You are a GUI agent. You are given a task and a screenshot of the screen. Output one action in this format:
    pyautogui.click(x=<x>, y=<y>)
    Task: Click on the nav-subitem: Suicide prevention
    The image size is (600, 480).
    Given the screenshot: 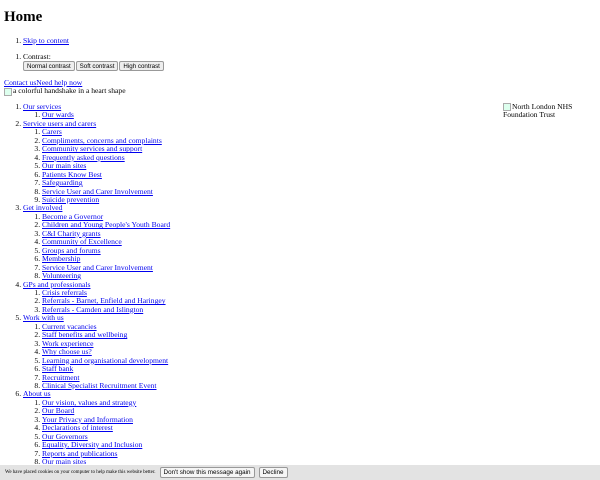 What is the action you would take?
    pyautogui.click(x=272, y=199)
    